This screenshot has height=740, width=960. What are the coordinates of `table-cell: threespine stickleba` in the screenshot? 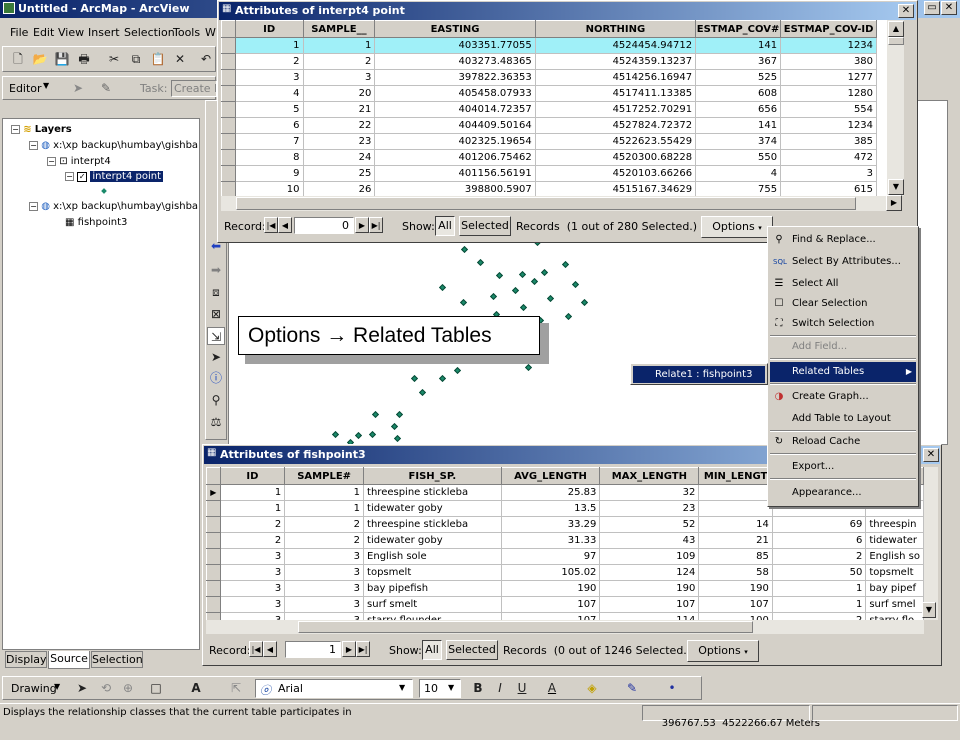 It's located at (432, 492).